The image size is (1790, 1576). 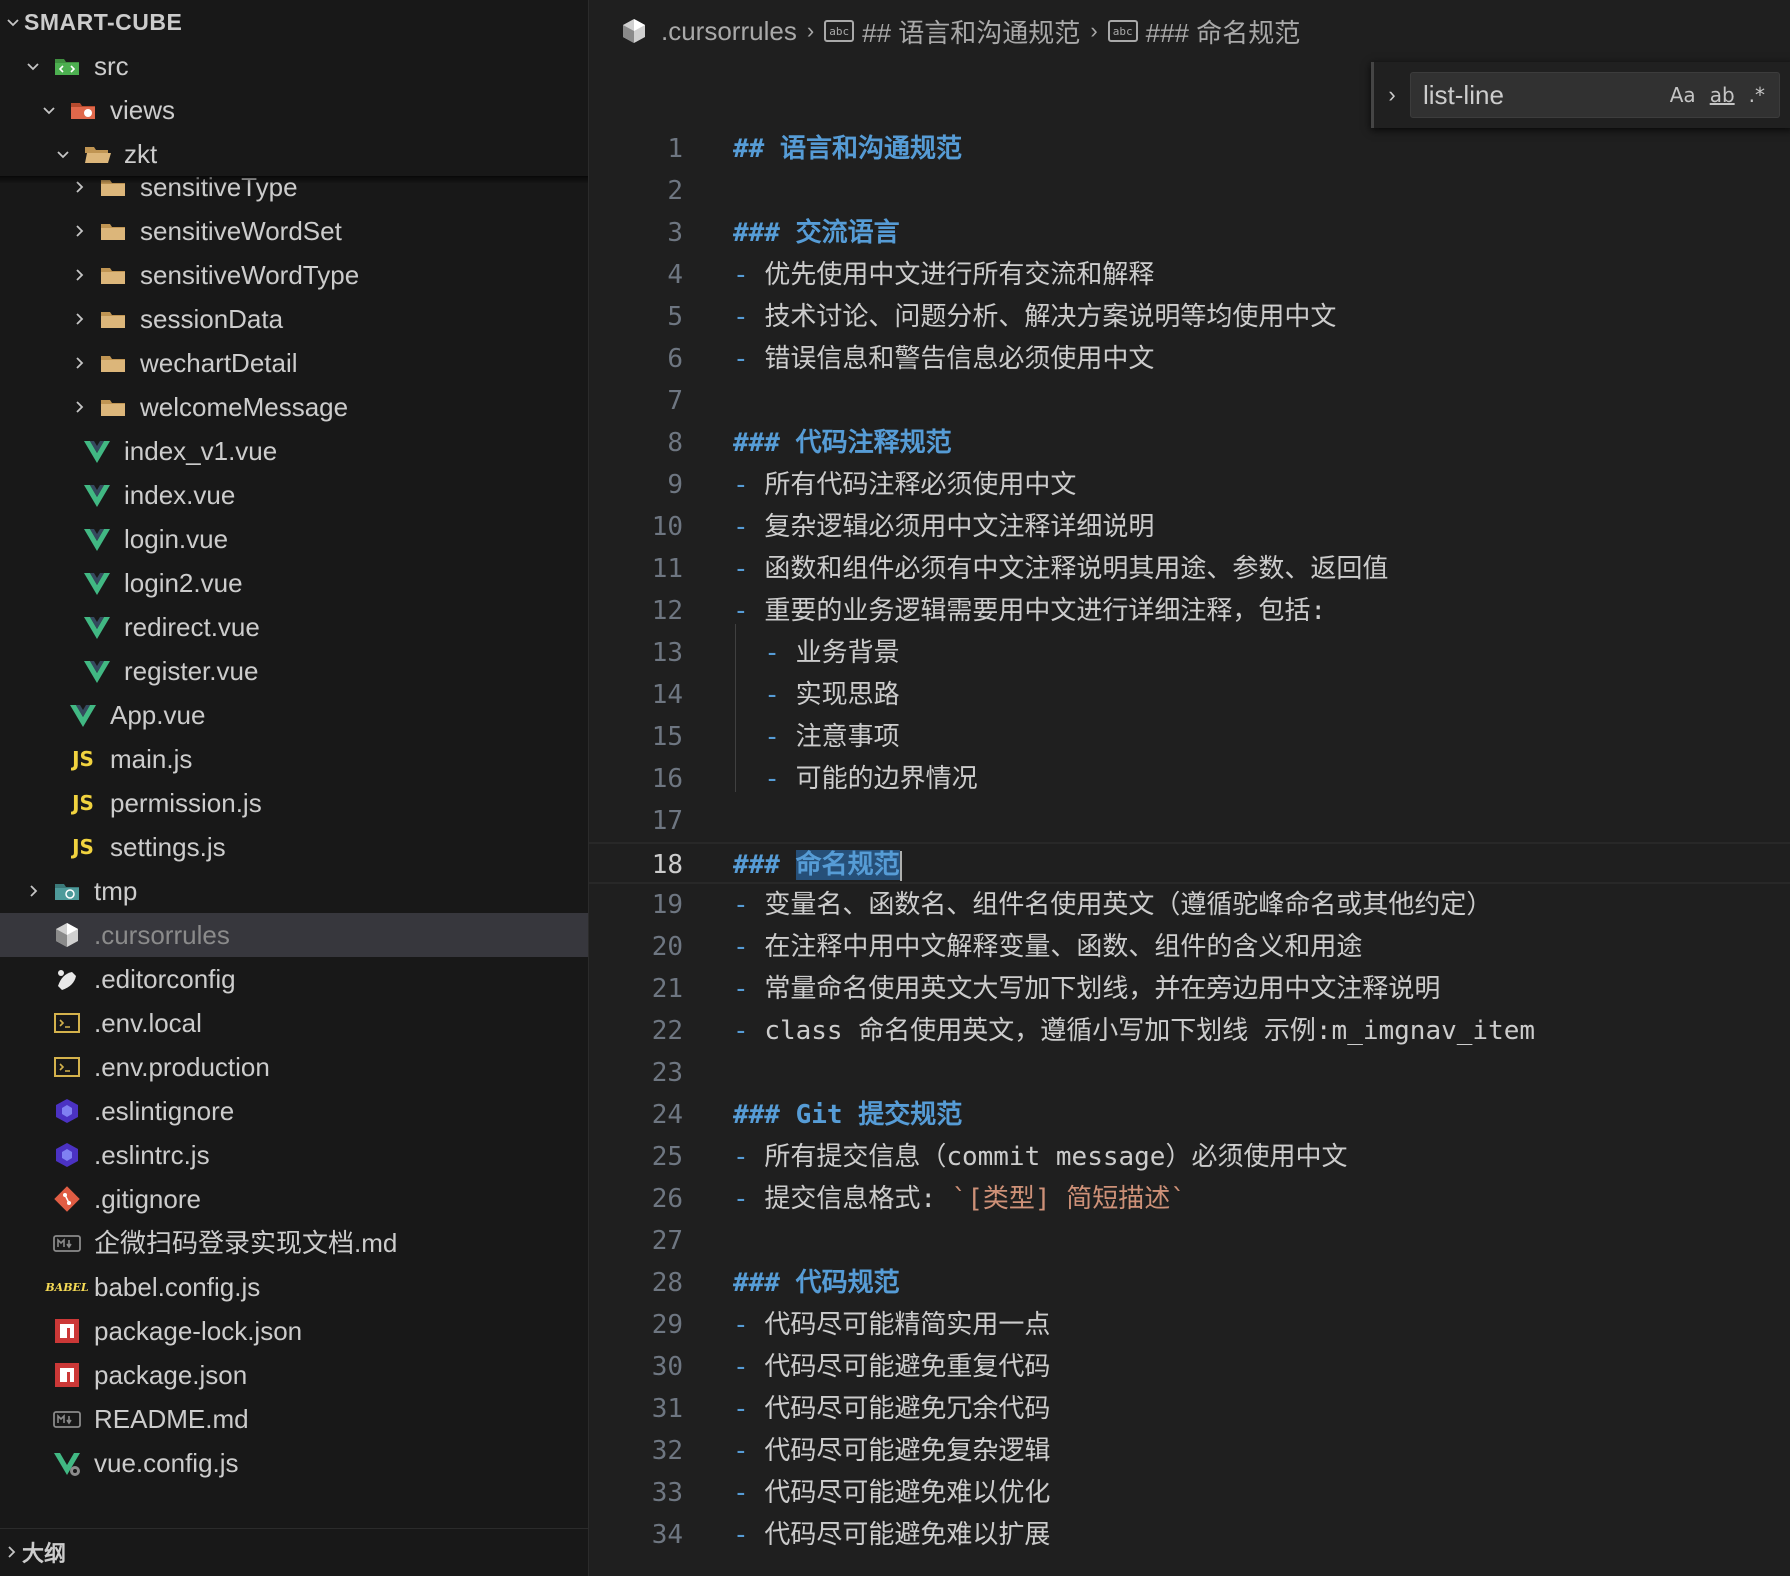 What do you see at coordinates (294, 66) in the screenshot?
I see `tree-item: src` at bounding box center [294, 66].